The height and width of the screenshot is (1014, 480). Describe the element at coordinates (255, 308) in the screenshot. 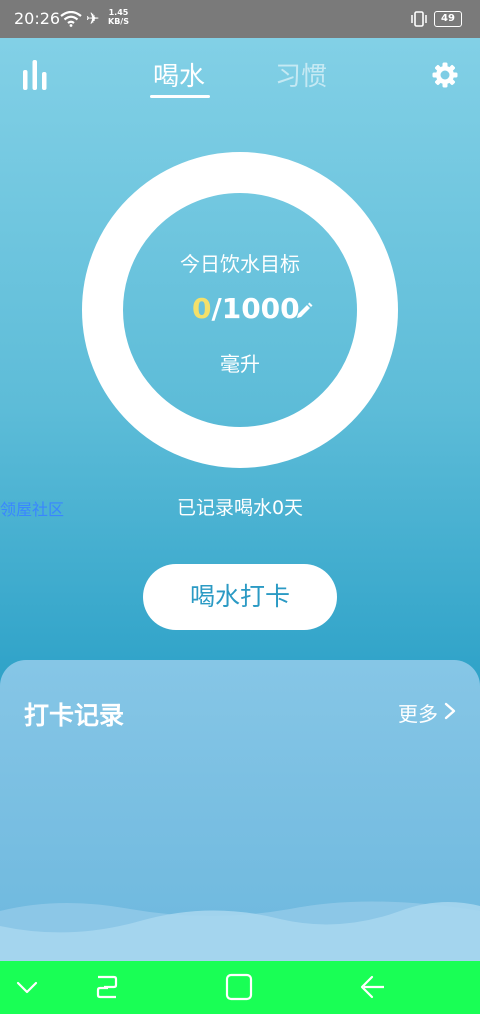

I see `target-intake: /1000` at that location.